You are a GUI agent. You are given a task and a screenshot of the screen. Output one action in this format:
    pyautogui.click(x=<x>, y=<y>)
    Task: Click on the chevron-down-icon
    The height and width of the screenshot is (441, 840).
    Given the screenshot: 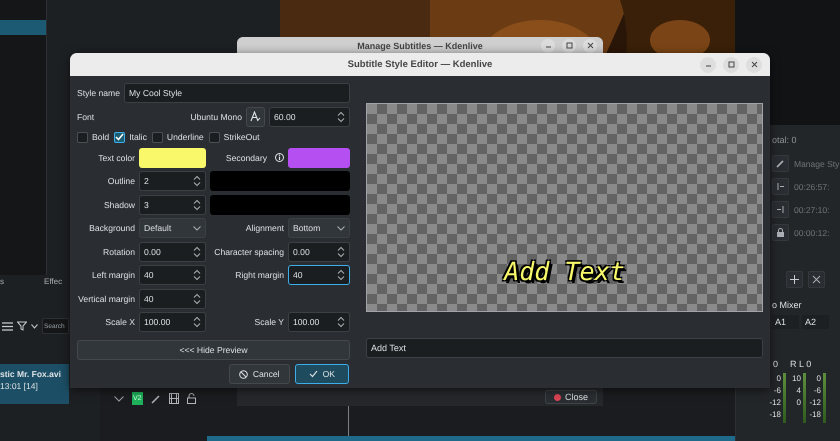 What is the action you would take?
    pyautogui.click(x=341, y=228)
    